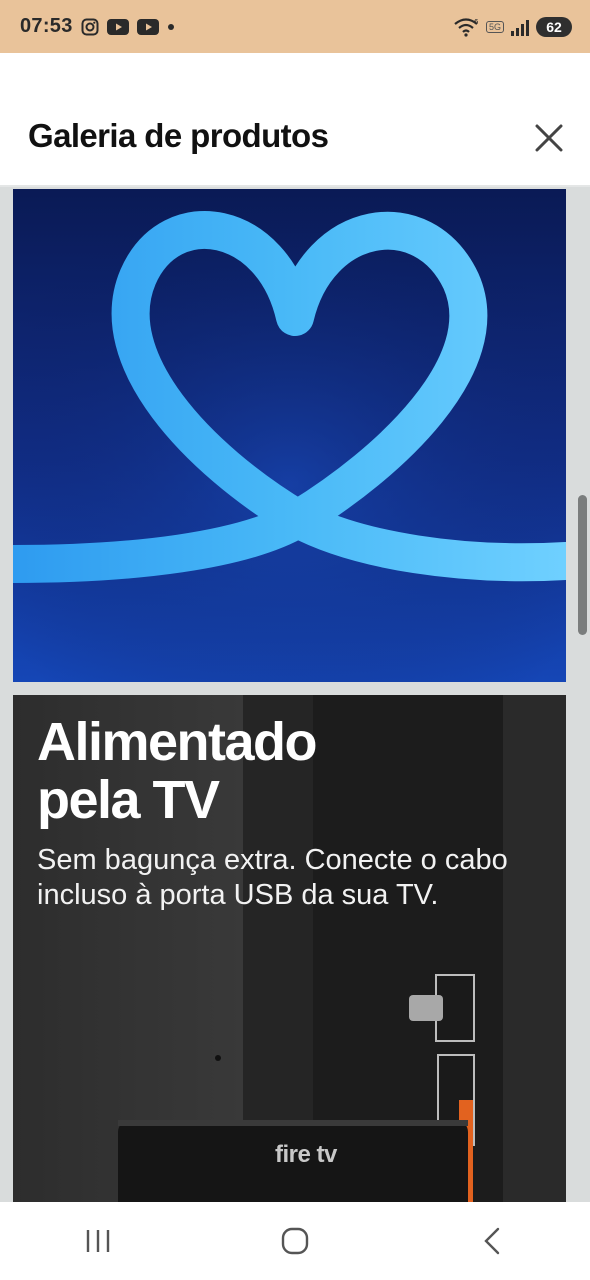 This screenshot has height=1280, width=590. What do you see at coordinates (494, 26) in the screenshot?
I see `network-type-badge: 5G` at bounding box center [494, 26].